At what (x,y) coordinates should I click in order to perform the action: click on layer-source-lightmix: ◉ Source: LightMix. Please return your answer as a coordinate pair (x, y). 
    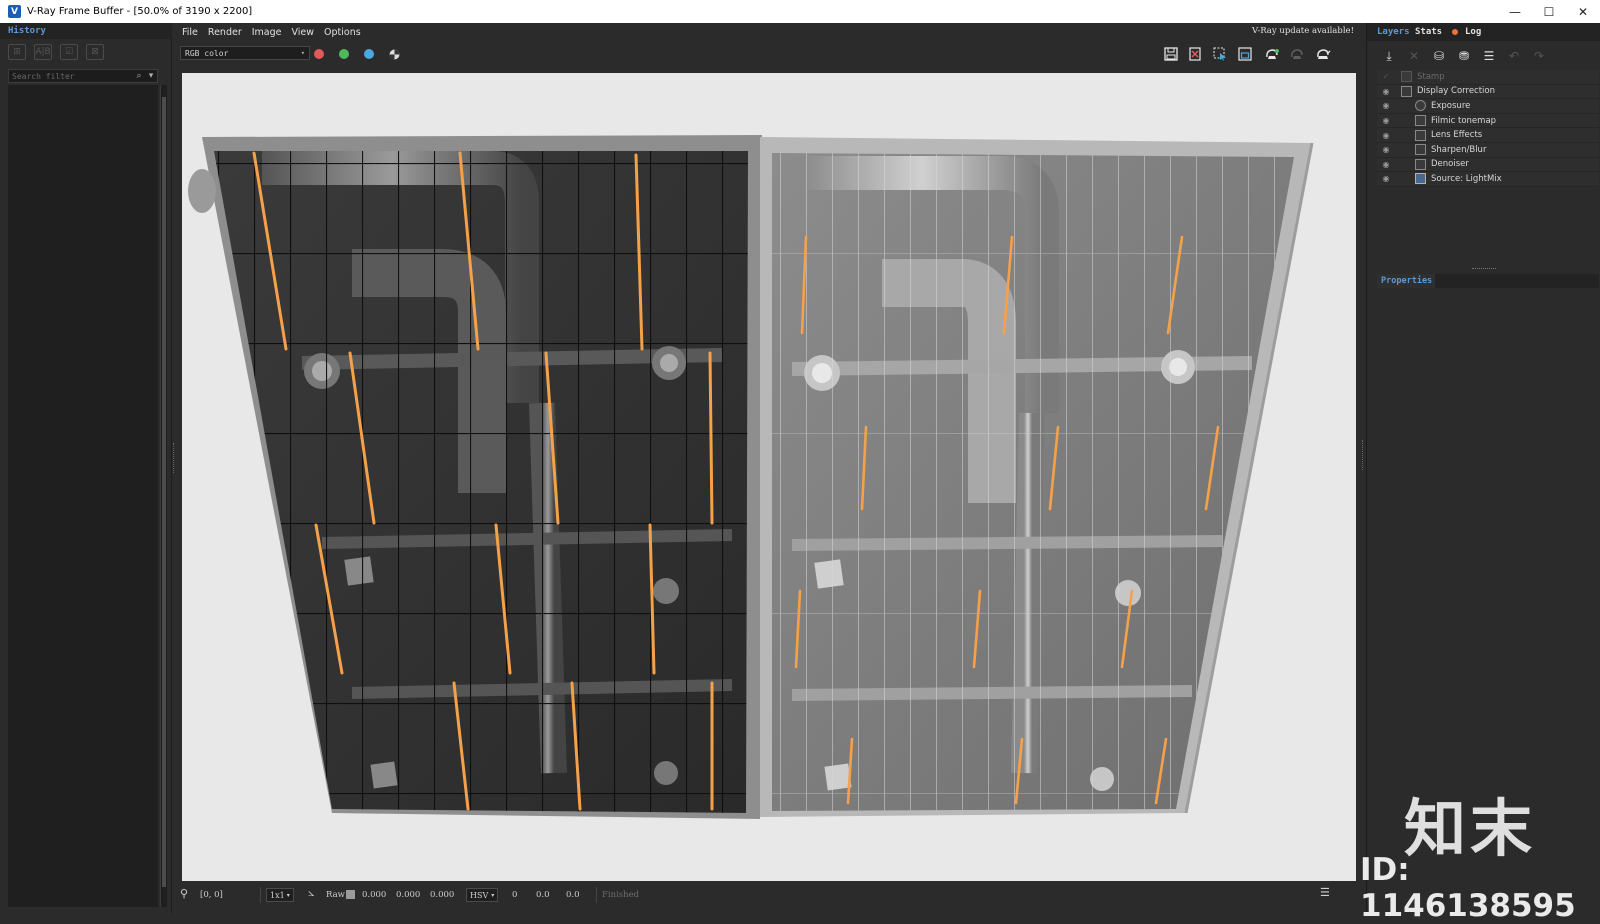
    Looking at the image, I should click on (1488, 179).